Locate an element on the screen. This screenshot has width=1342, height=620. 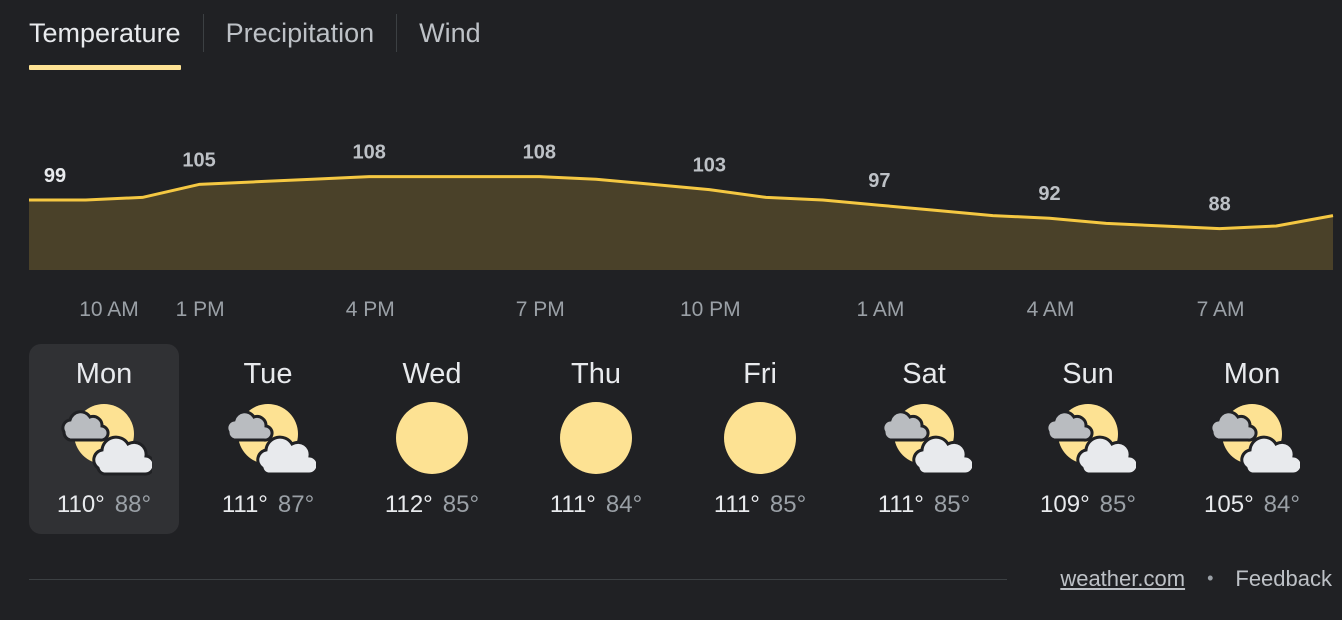
day-temps: 111° 84° is located at coordinates (596, 505).